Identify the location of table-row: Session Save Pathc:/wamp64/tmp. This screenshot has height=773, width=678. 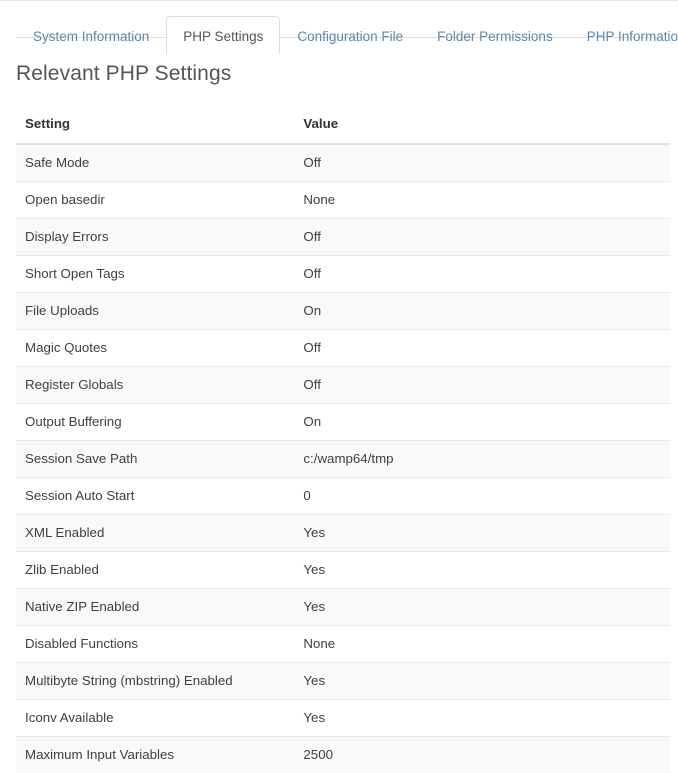
(343, 459).